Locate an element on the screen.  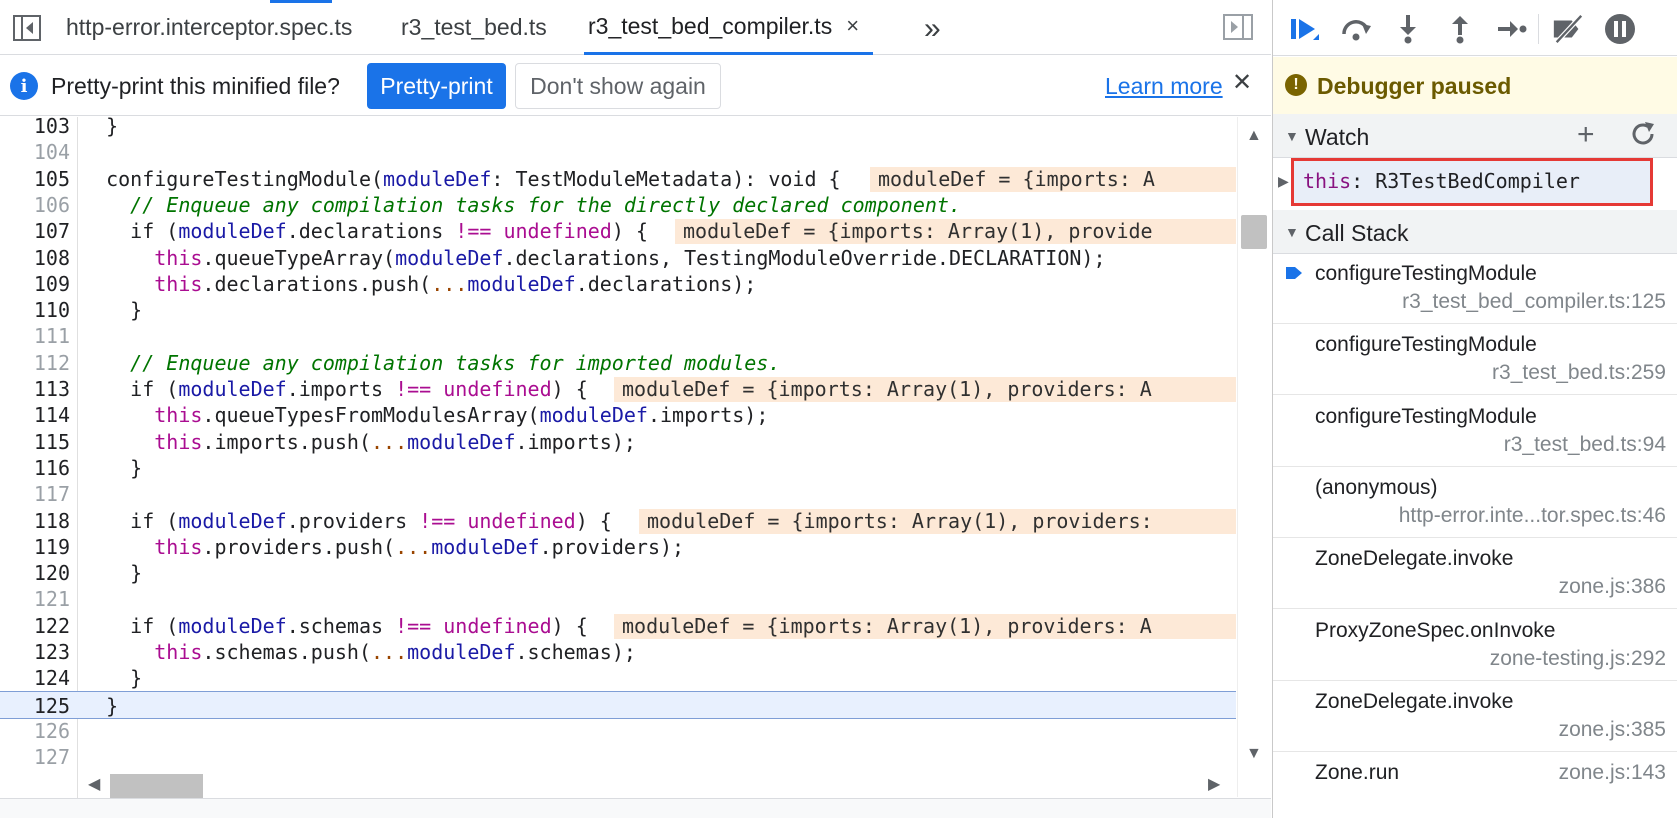
call-frame: Zone.run zone.js:143 is located at coordinates (1475, 785).